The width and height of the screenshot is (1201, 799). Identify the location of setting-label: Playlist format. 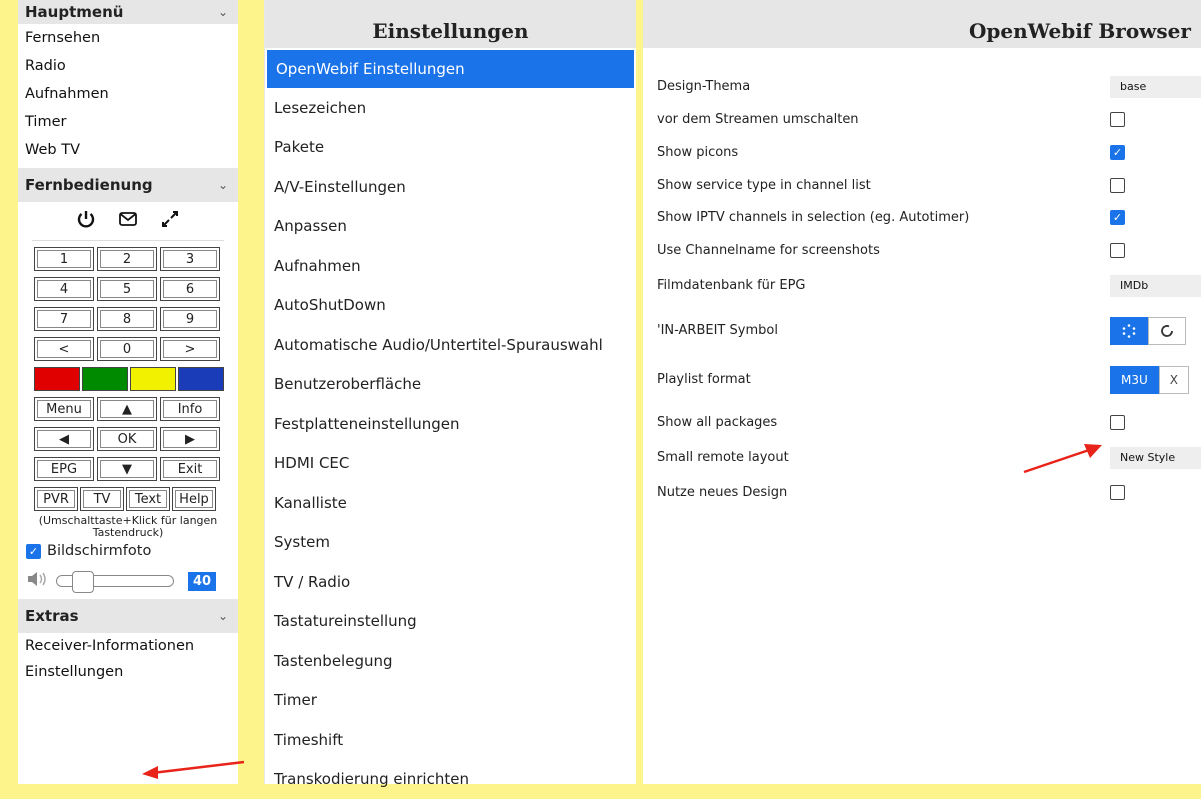
(704, 379).